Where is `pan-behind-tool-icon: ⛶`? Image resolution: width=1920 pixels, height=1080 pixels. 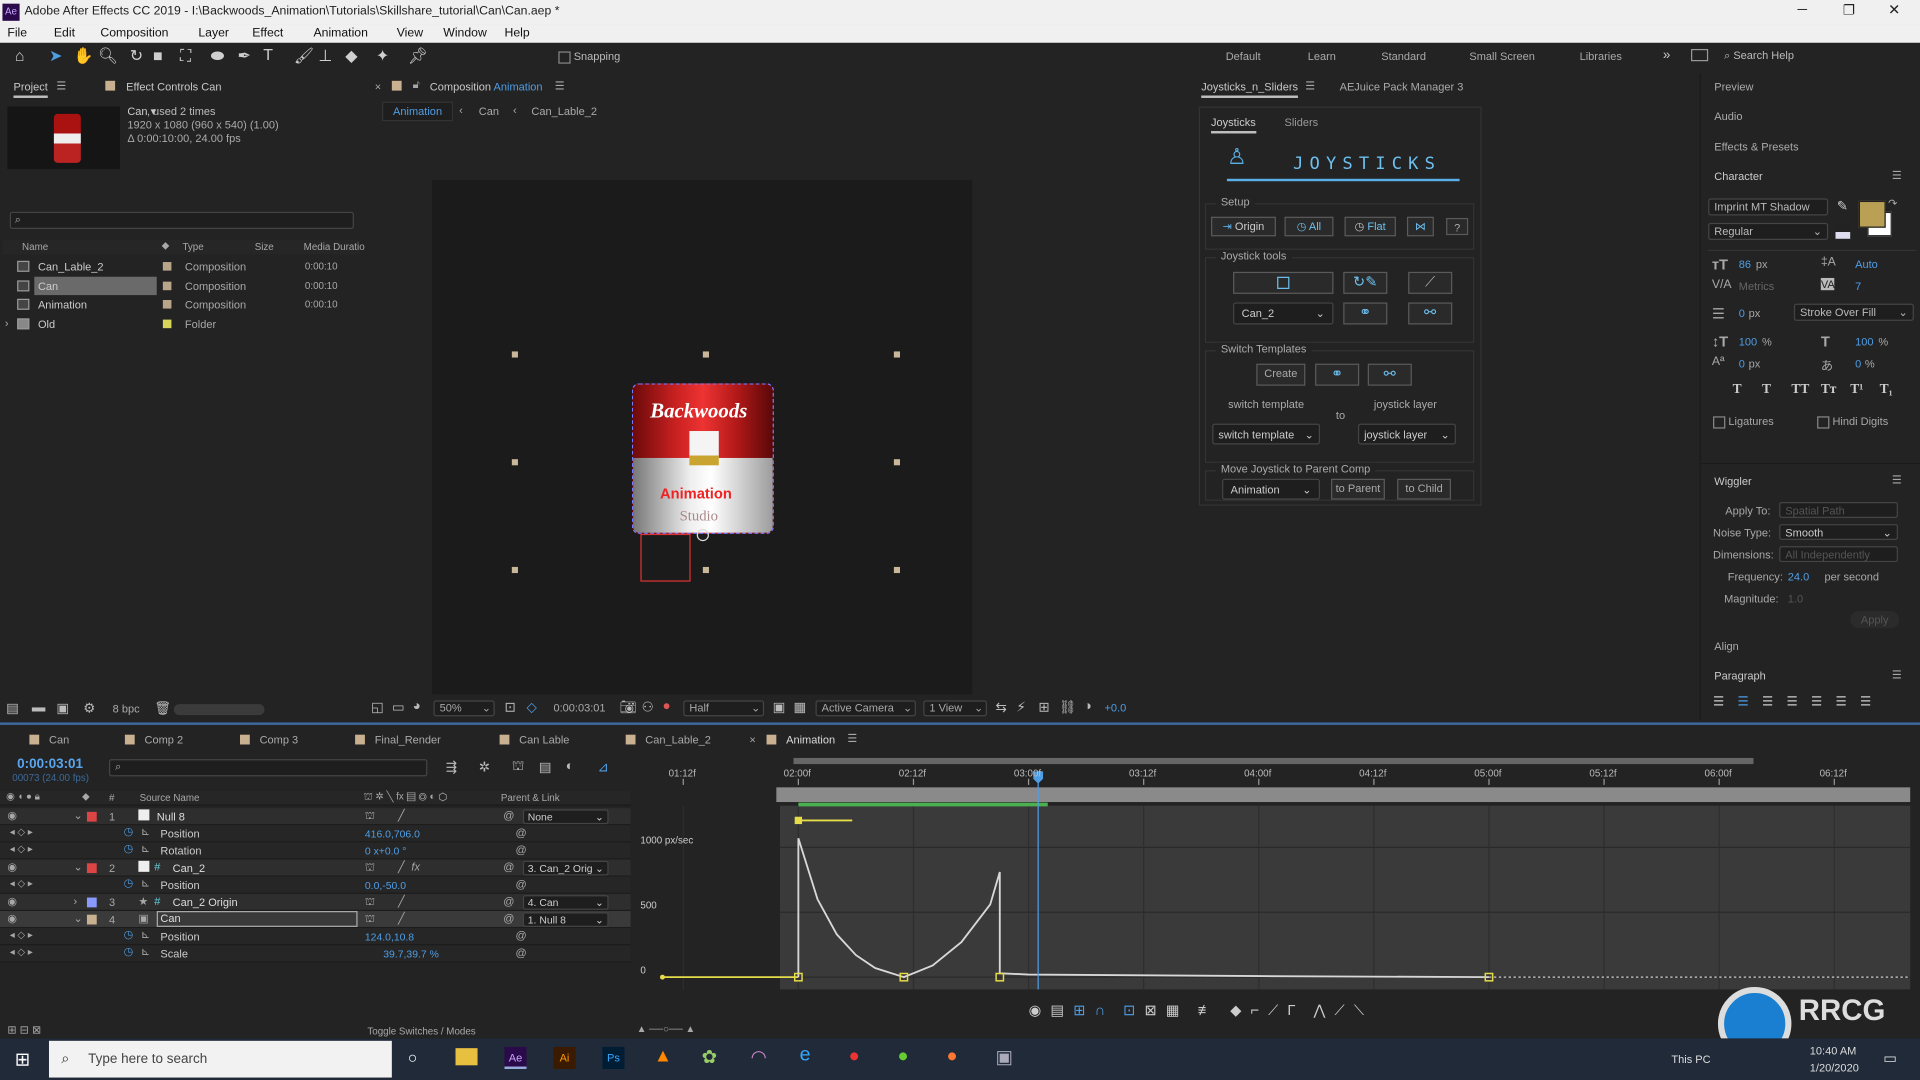
pan-behind-tool-icon: ⛶ is located at coordinates (185, 57).